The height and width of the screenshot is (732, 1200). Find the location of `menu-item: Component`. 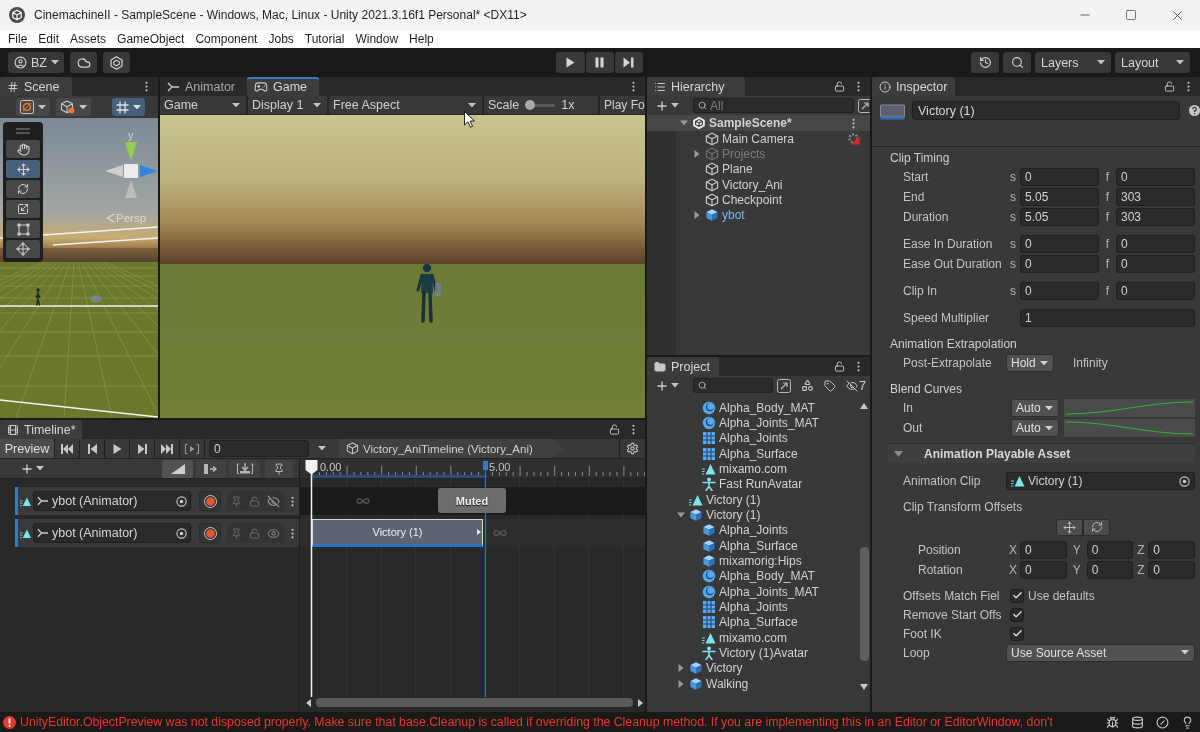

menu-item: Component is located at coordinates (226, 39).